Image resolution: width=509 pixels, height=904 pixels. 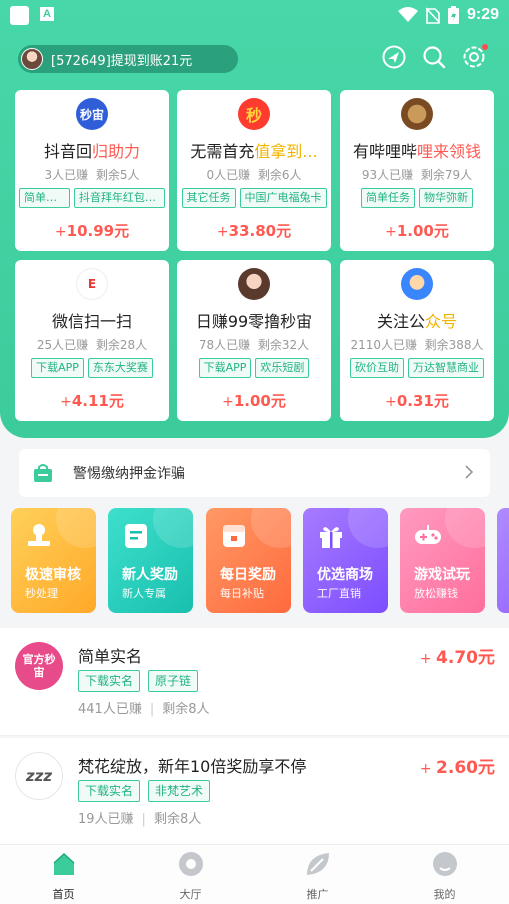 What do you see at coordinates (63, 894) in the screenshot?
I see `nav-label: 首页` at bounding box center [63, 894].